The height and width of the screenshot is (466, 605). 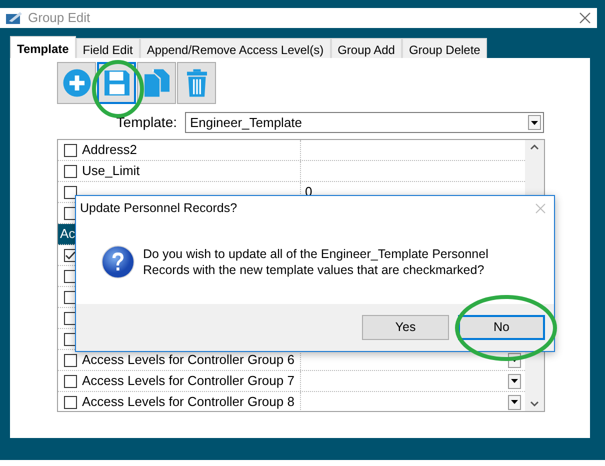 I want to click on header-text: Ac, so click(x=68, y=234).